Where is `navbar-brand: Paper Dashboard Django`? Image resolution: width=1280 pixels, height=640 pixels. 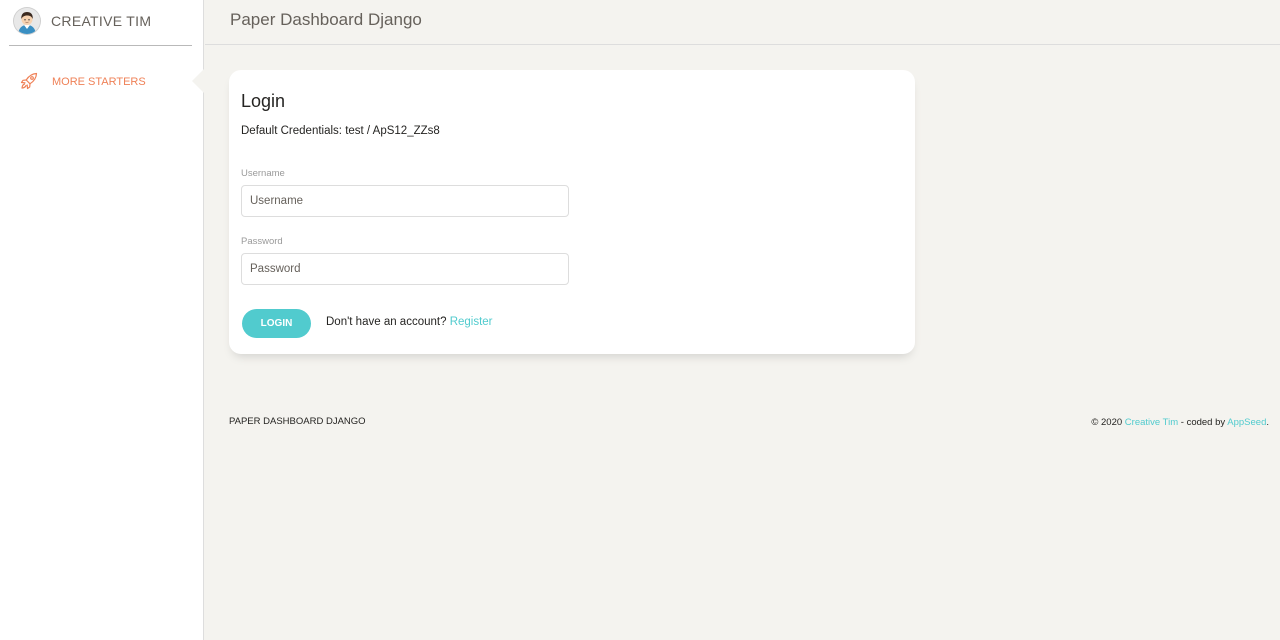
navbar-brand: Paper Dashboard Django is located at coordinates (326, 20).